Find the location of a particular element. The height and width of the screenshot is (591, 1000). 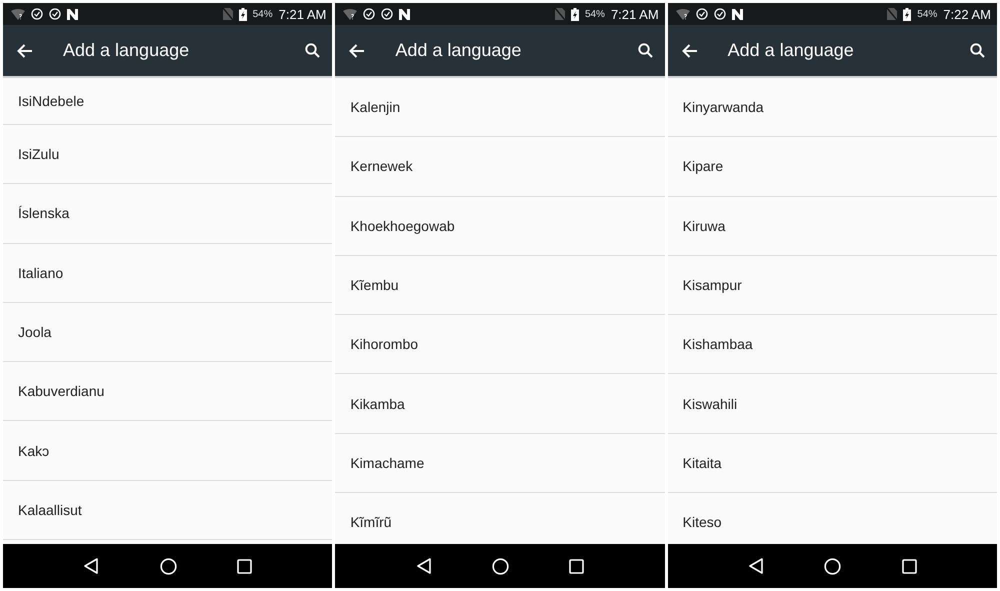

language-item: Italiano is located at coordinates (167, 273).